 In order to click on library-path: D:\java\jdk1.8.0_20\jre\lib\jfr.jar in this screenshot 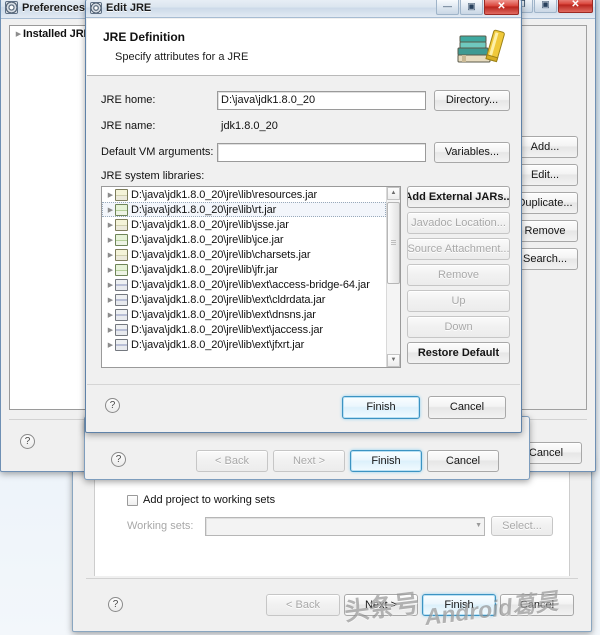, I will do `click(204, 269)`.